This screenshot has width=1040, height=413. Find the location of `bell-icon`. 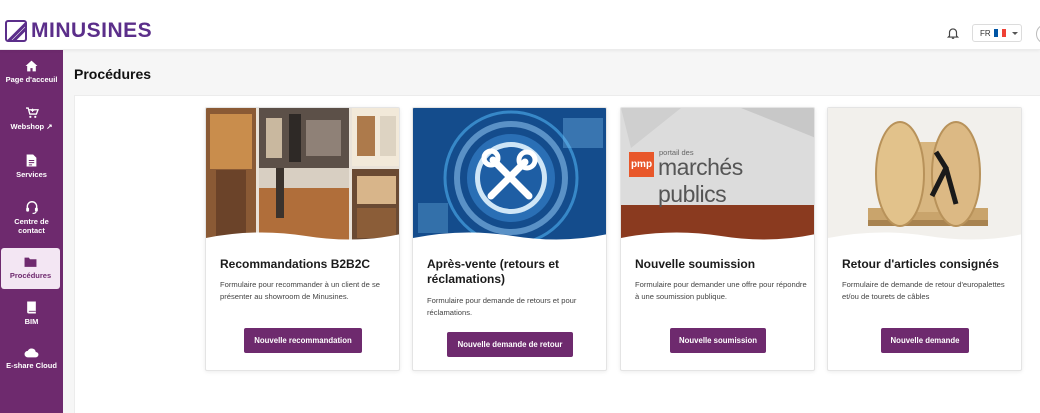

bell-icon is located at coordinates (953, 33).